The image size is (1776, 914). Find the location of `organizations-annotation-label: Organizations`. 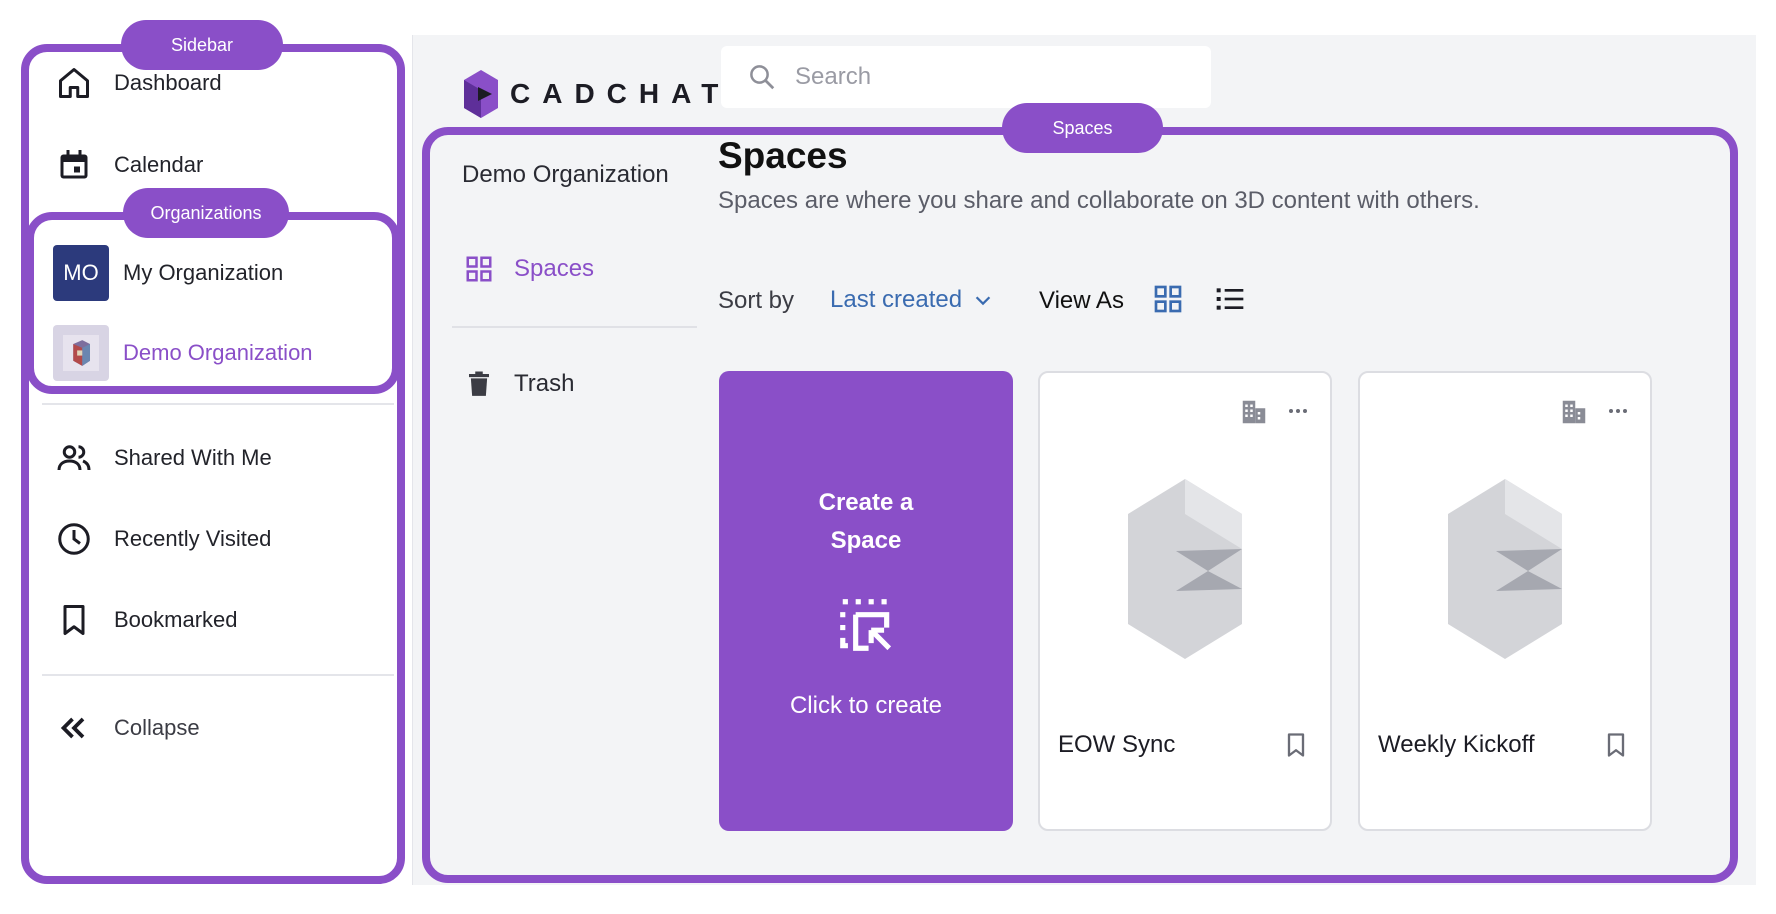

organizations-annotation-label: Organizations is located at coordinates (206, 213).